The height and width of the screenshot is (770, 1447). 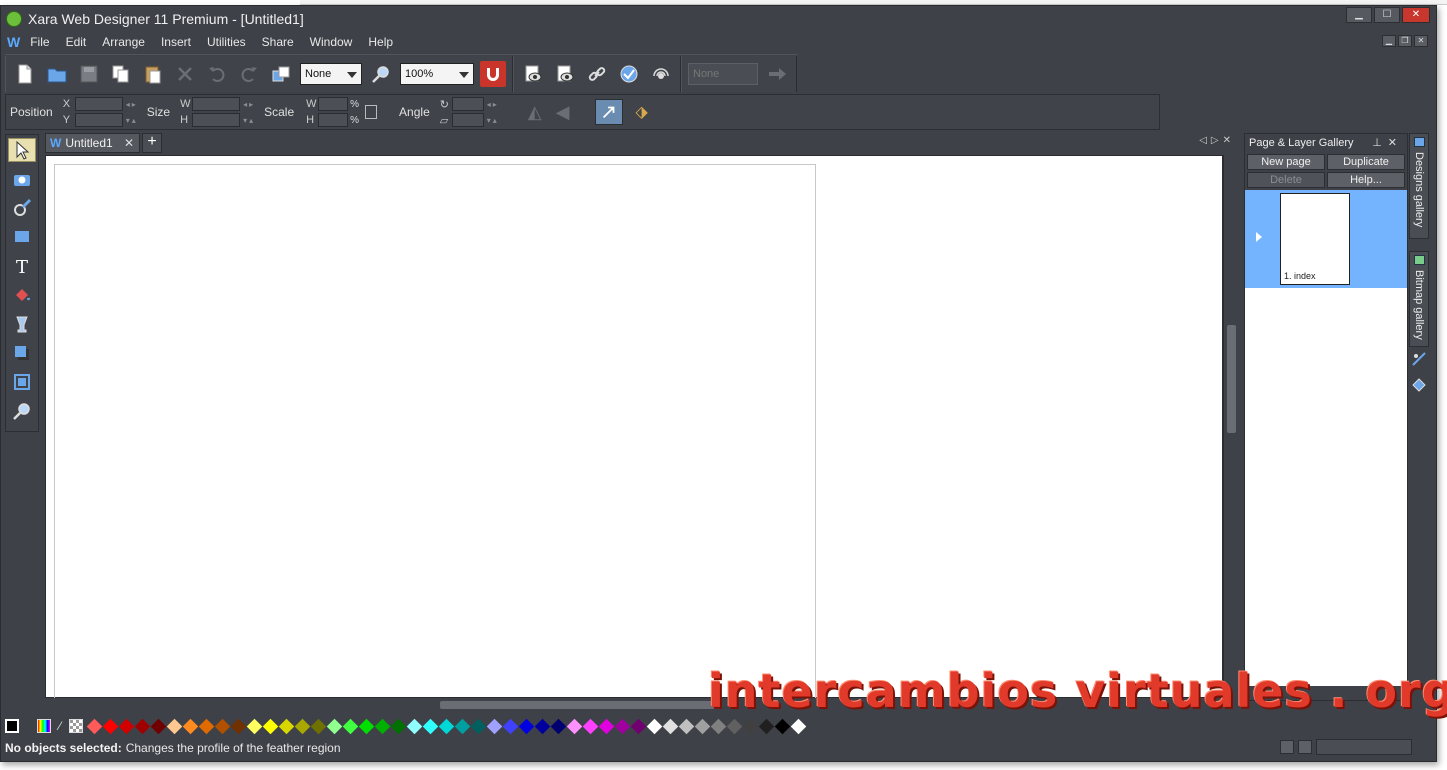 I want to click on link-icon, so click(x=597, y=74).